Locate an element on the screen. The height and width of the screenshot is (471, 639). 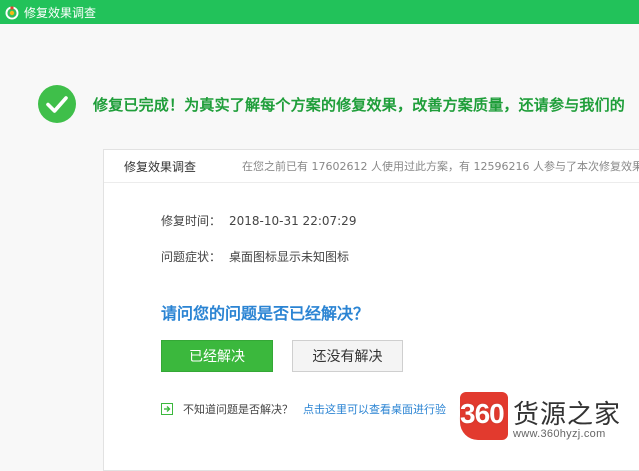
site-watermark: 360 货源之家 www.360hyzj.com is located at coordinates (549, 430).